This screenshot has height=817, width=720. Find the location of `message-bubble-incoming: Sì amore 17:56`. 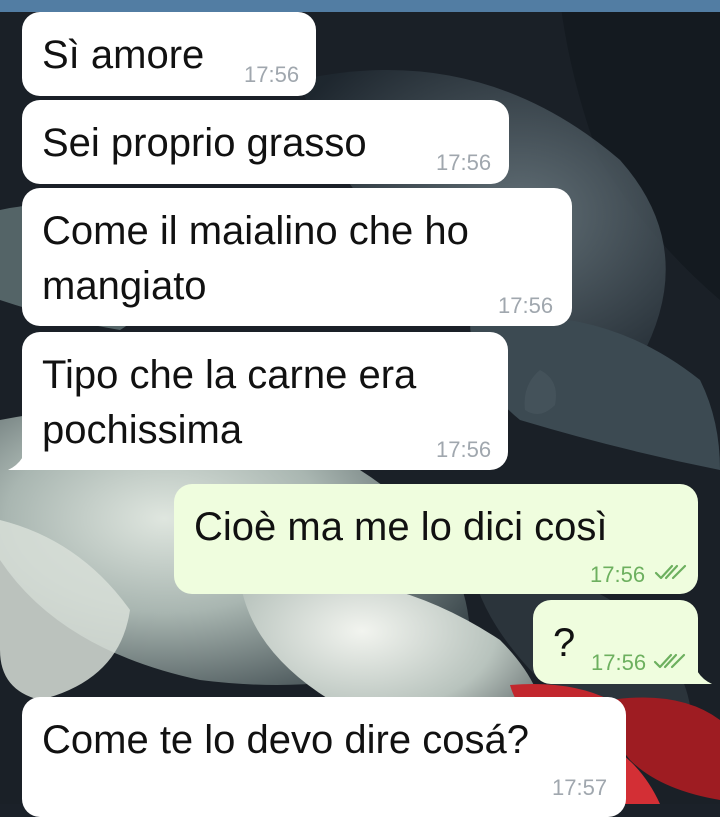

message-bubble-incoming: Sì amore 17:56 is located at coordinates (169, 54).